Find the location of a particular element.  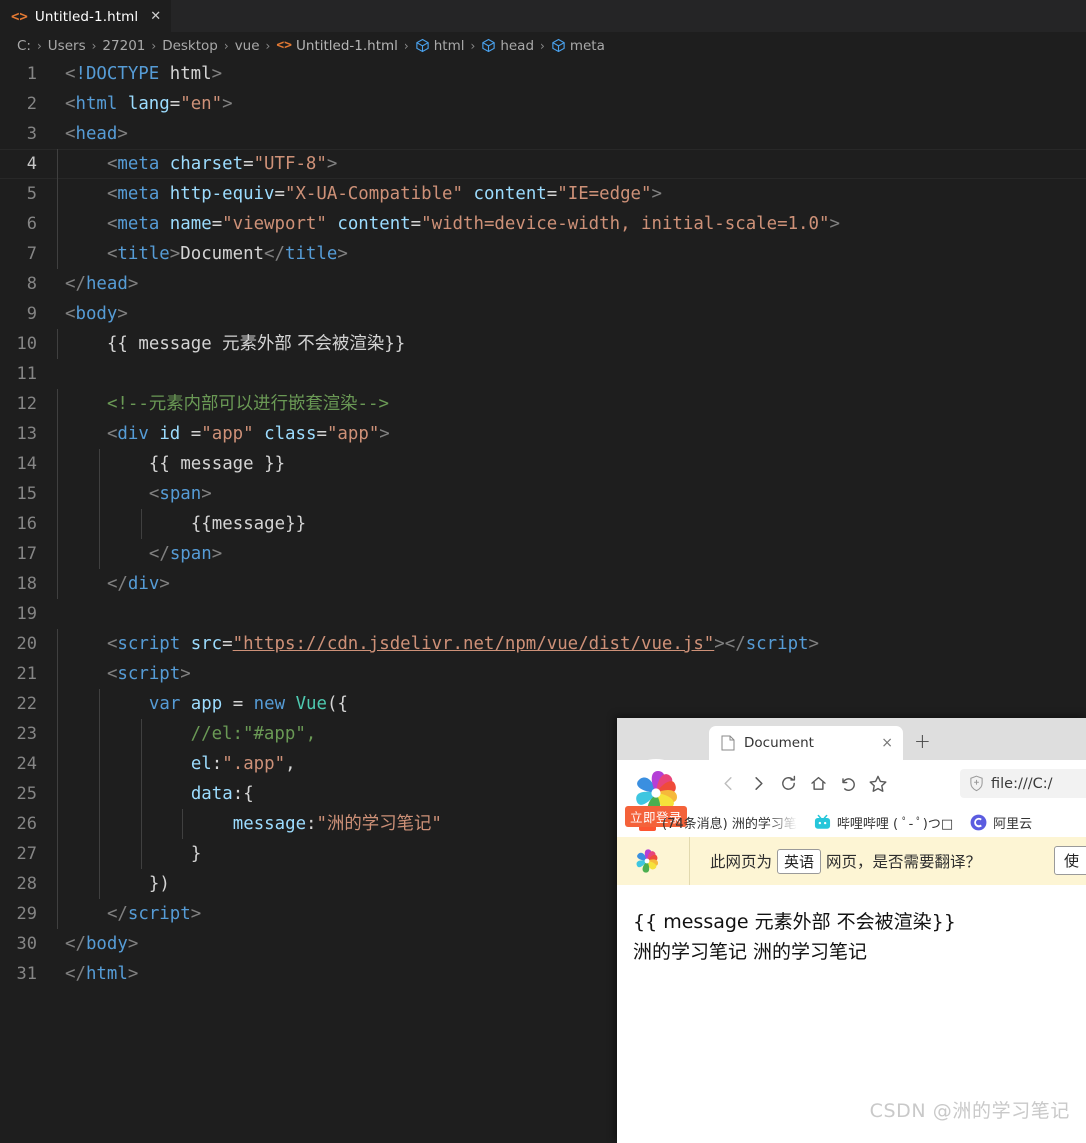

code-line: 21 <script> is located at coordinates (543, 674).